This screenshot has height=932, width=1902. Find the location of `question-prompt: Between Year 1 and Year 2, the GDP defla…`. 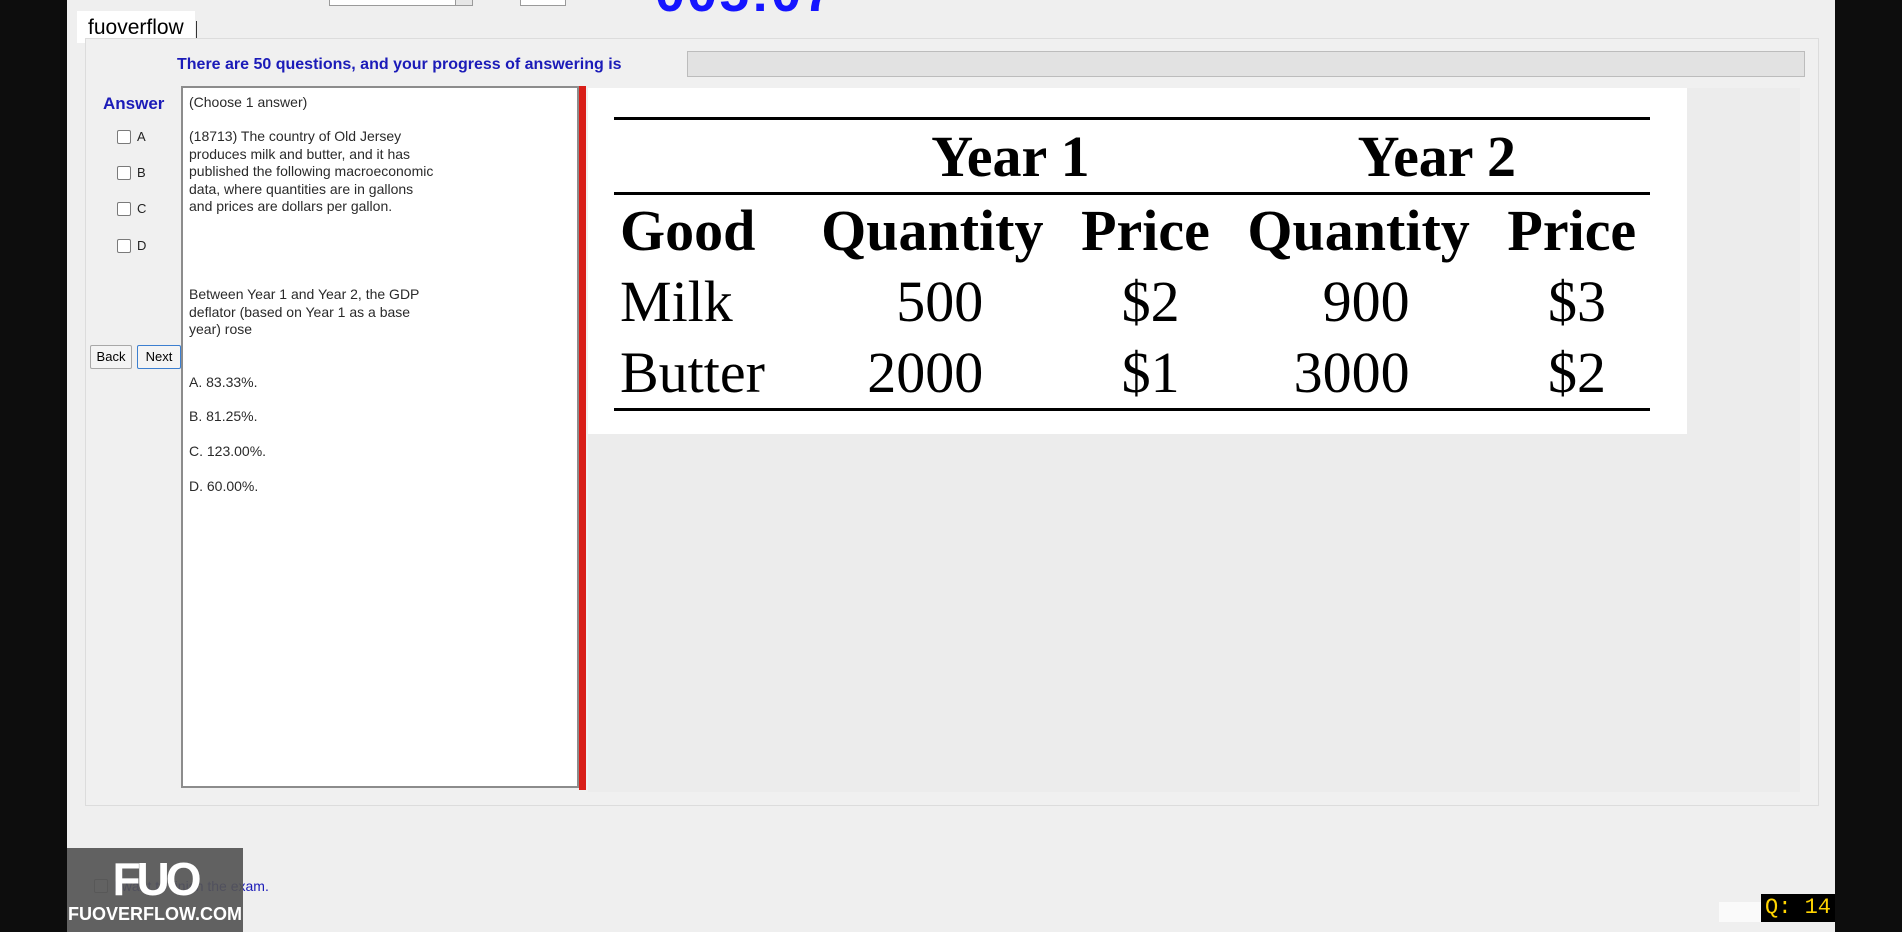

question-prompt: Between Year 1 and Year 2, the GDP defla… is located at coordinates (304, 311).